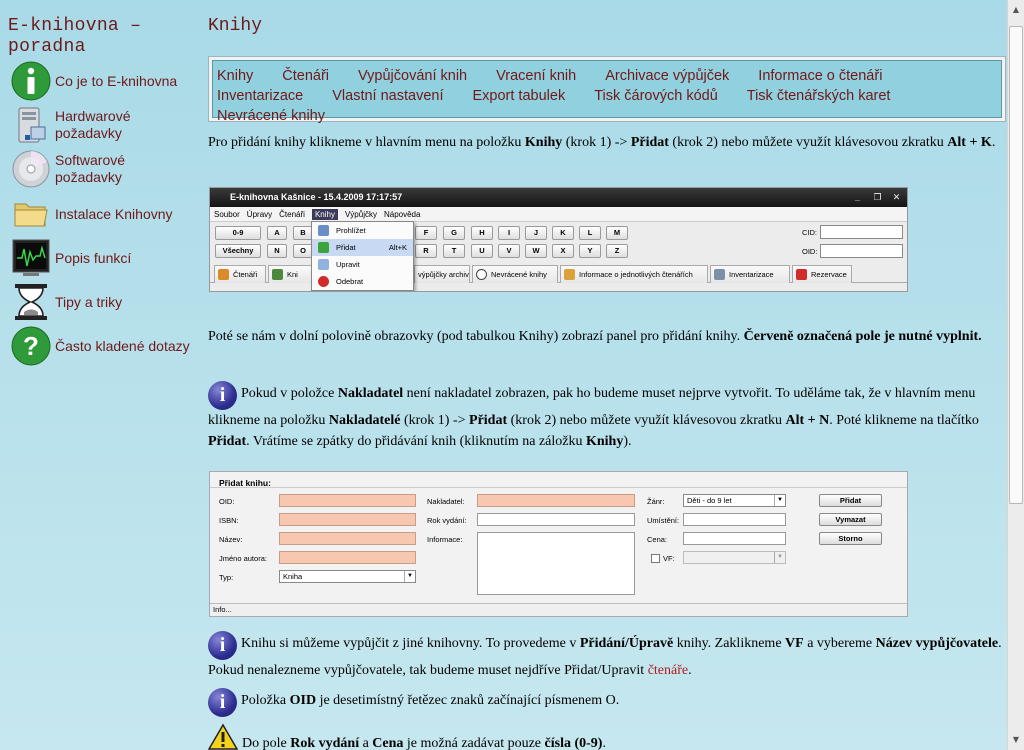 The image size is (1024, 750). What do you see at coordinates (820, 76) in the screenshot?
I see `menu-link-informace: Informace o čtenáři` at bounding box center [820, 76].